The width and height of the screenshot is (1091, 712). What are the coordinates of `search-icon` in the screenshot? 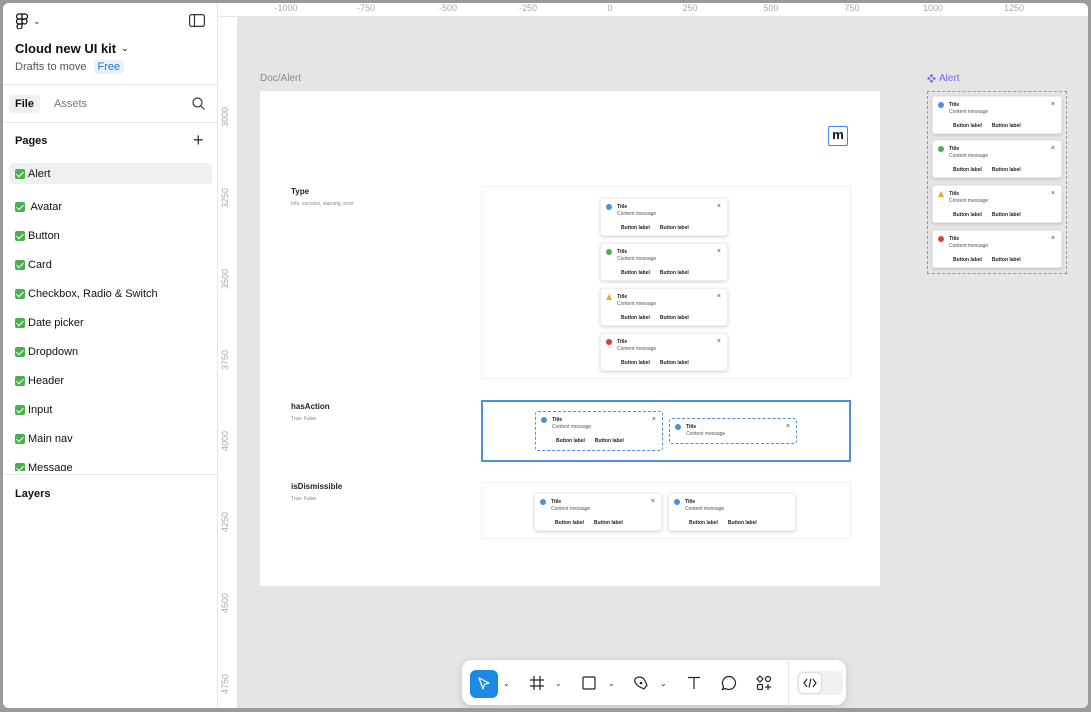 It's located at (198, 106).